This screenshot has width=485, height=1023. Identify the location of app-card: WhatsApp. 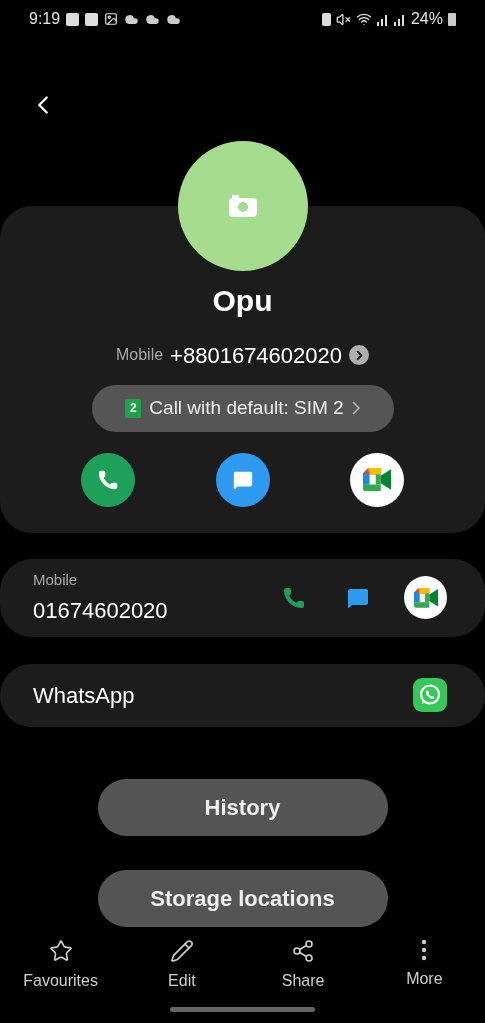
(242, 695).